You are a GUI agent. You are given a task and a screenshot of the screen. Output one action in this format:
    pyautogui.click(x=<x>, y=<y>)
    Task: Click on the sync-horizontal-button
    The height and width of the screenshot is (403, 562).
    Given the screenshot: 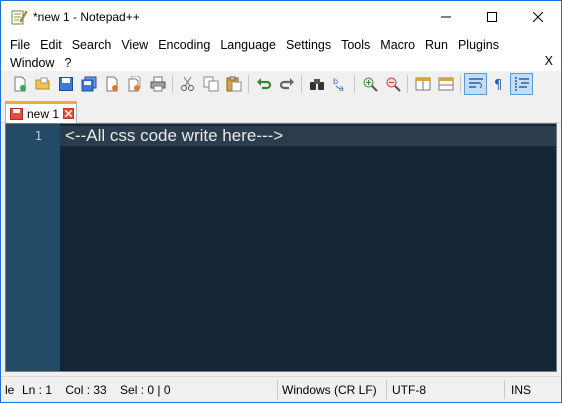 What is the action you would take?
    pyautogui.click(x=445, y=84)
    